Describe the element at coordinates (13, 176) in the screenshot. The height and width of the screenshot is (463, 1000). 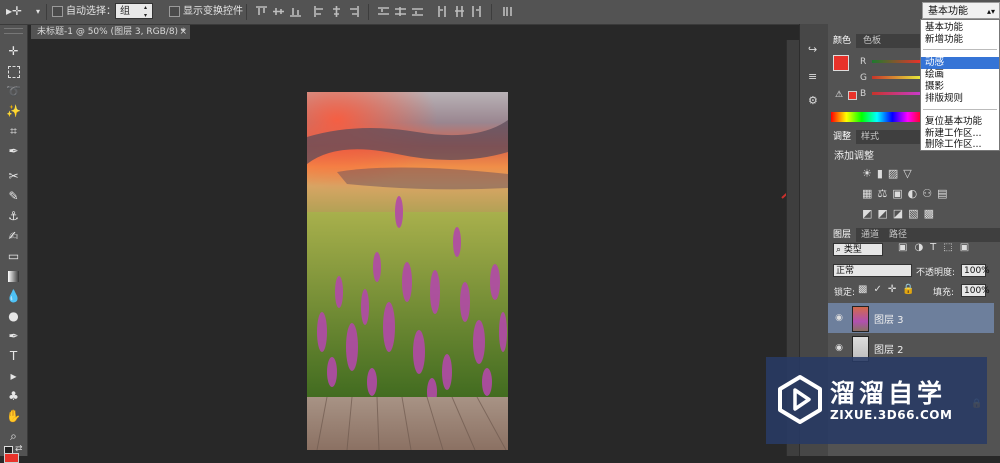
I see `healing-brush-tool-icon: ✂` at that location.